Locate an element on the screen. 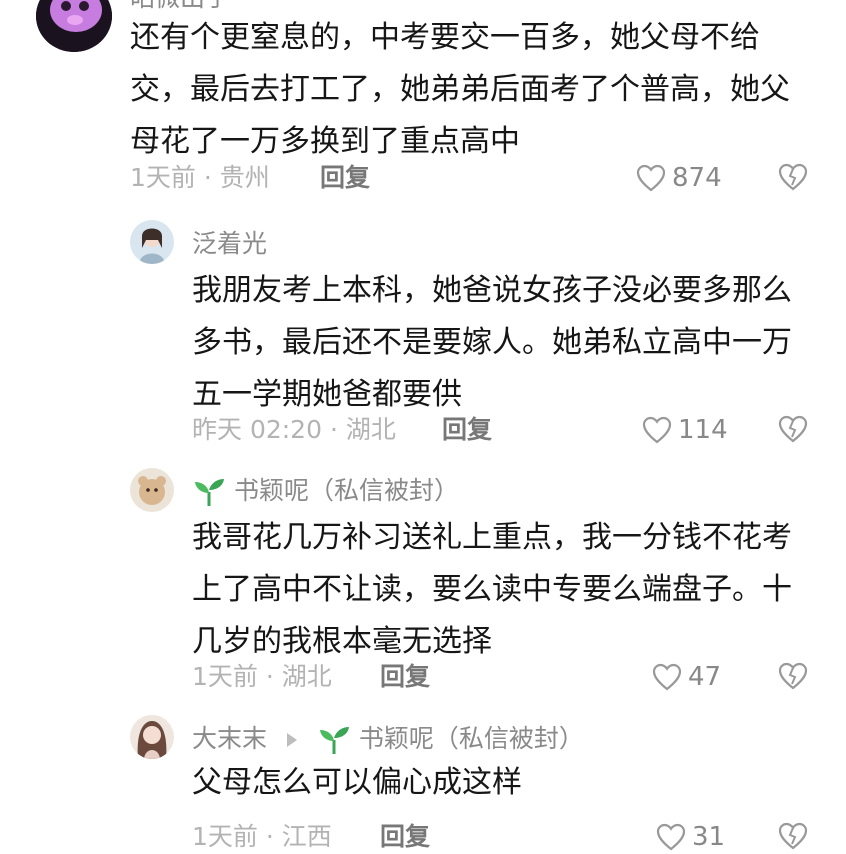 The height and width of the screenshot is (854, 846). like-button: 47 is located at coordinates (686, 677).